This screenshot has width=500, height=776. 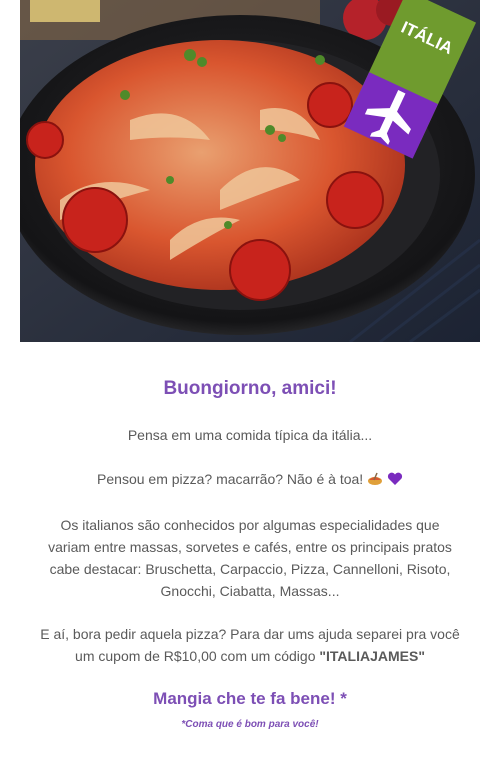 I want to click on coupon-code: "ITALIAJAMES", so click(x=372, y=656).